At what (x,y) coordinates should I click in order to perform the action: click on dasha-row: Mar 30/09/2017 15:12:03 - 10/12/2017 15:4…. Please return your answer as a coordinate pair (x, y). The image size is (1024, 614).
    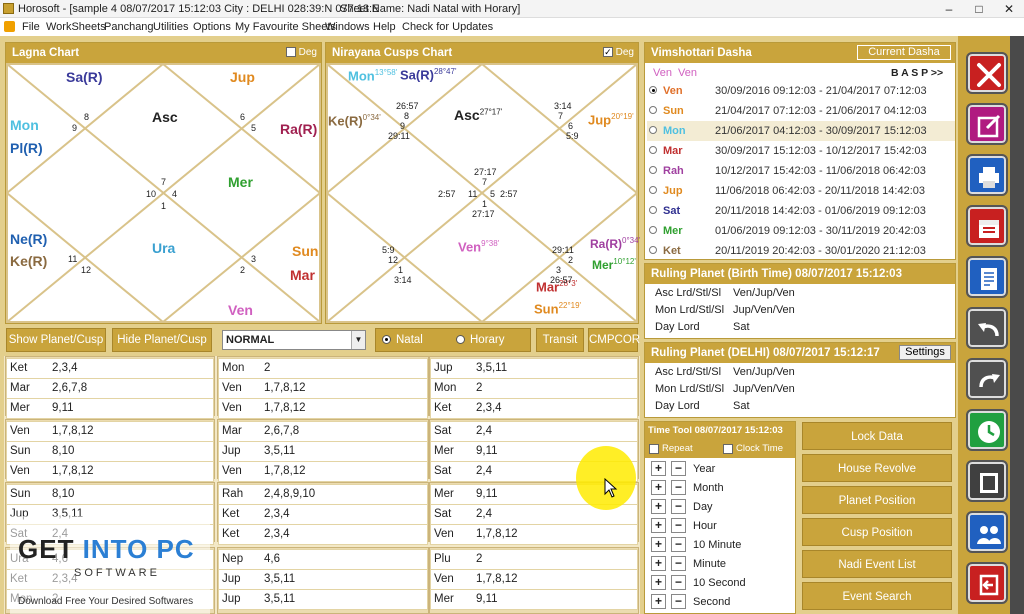
    Looking at the image, I should click on (801, 151).